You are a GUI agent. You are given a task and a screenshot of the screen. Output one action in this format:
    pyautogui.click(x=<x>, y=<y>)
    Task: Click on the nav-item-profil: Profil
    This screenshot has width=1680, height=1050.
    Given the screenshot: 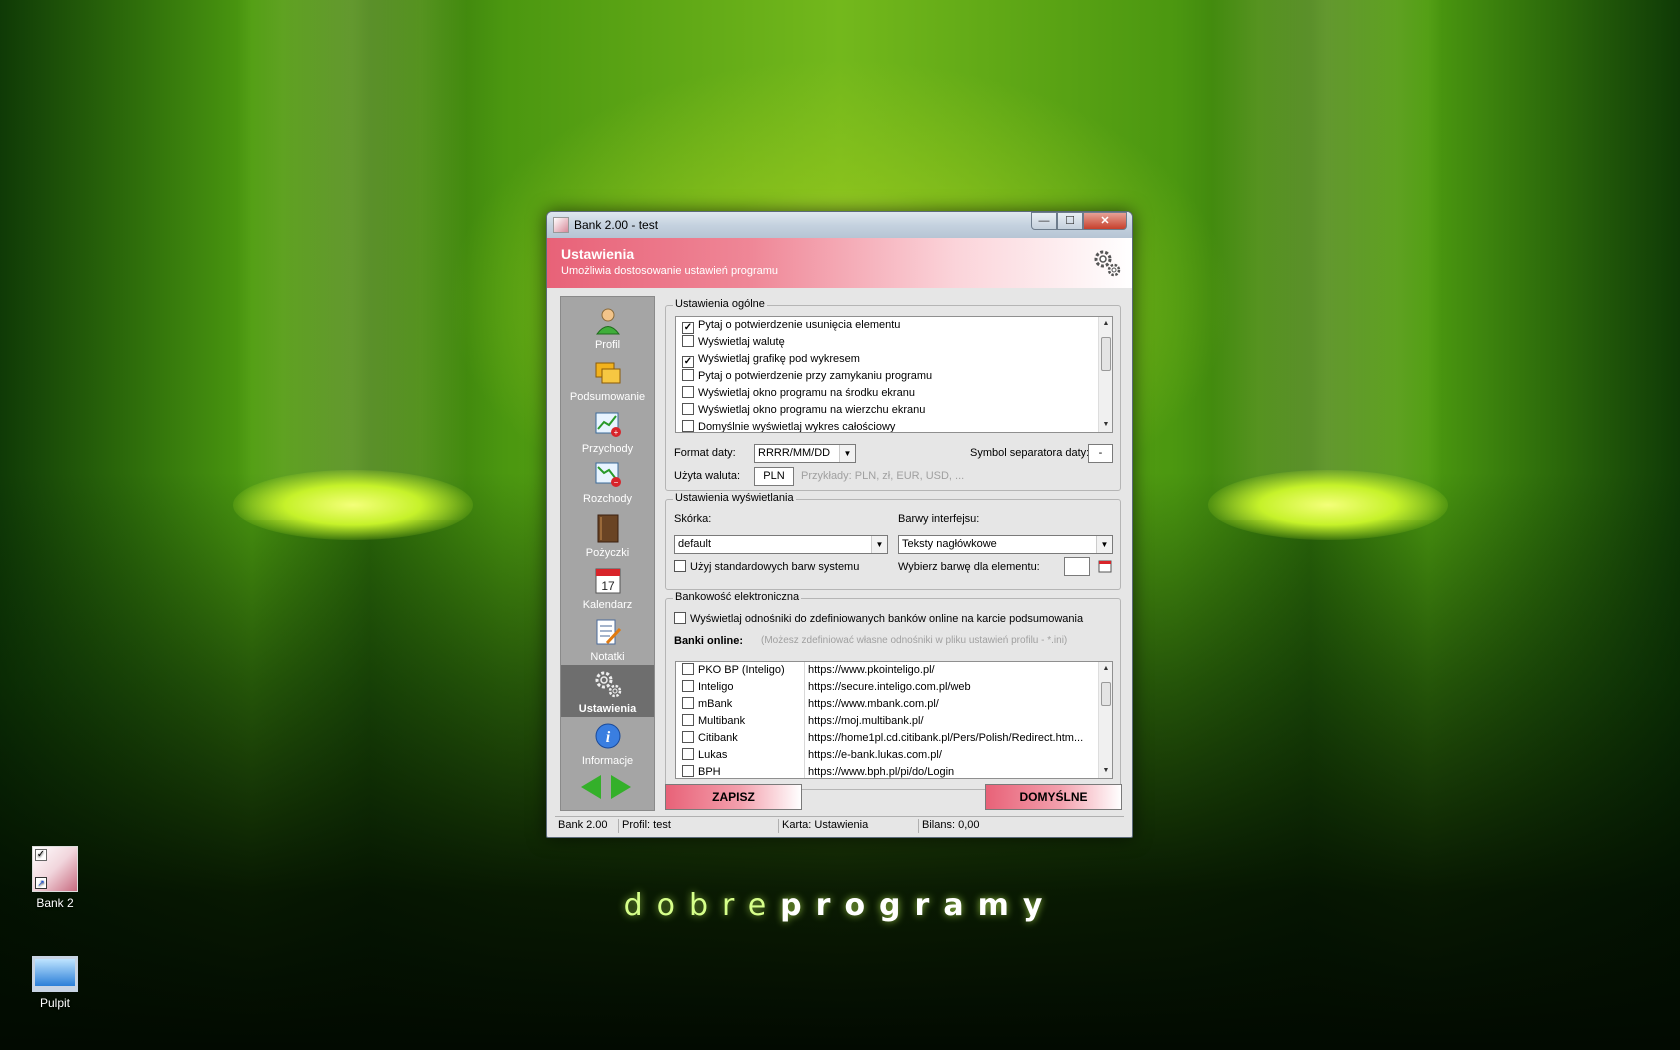 What is the action you would take?
    pyautogui.click(x=607, y=327)
    